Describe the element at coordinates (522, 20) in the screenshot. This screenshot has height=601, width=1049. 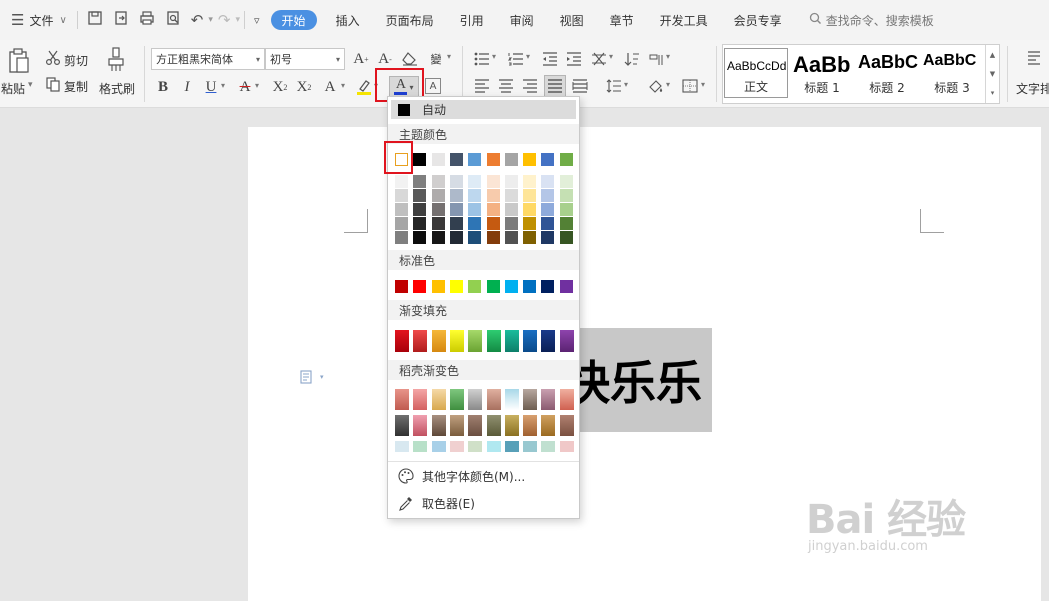
I see `tab-review: 审阅` at that location.